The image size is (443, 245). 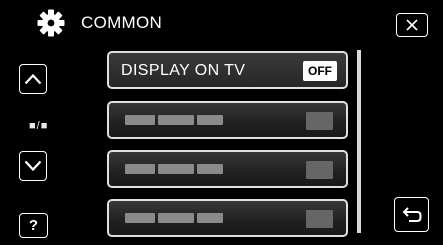 I want to click on return-arrow-icon, so click(x=411, y=214).